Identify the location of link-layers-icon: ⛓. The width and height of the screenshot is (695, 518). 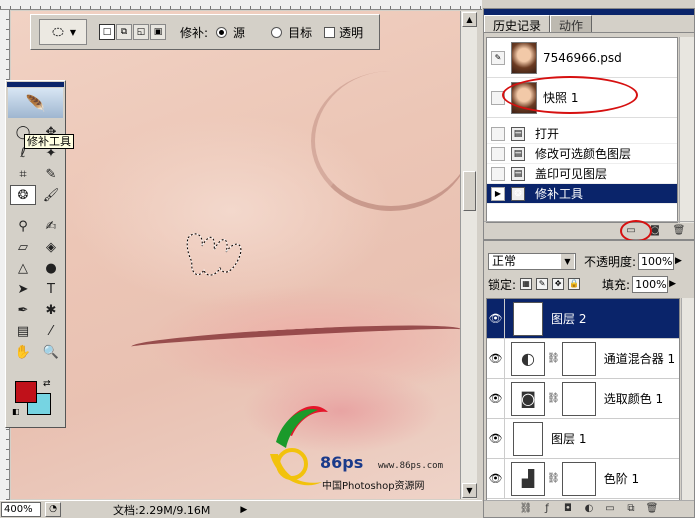
(526, 509).